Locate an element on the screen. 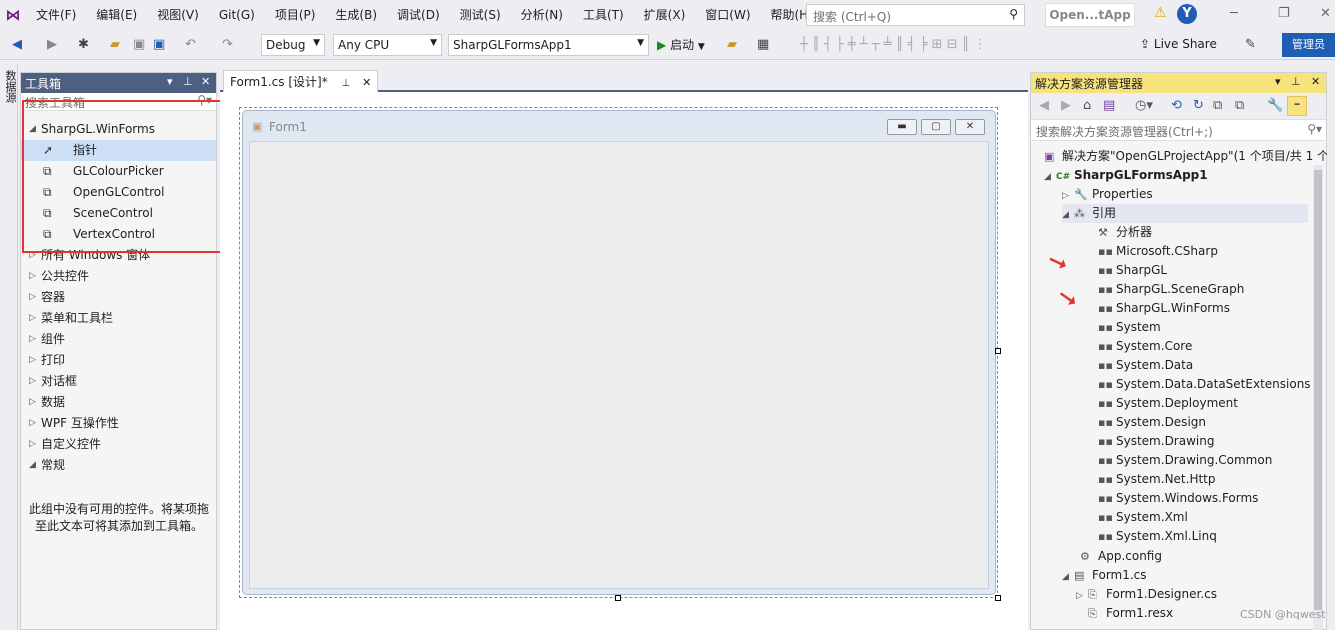 This screenshot has width=1335, height=630. tree-reference-item: ▪▪ System.Core is located at coordinates (1145, 346).